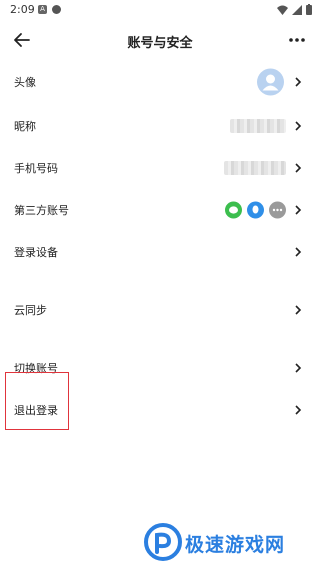 This screenshot has height=568, width=320. What do you see at coordinates (56, 9) in the screenshot?
I see `settings-notification-icon` at bounding box center [56, 9].